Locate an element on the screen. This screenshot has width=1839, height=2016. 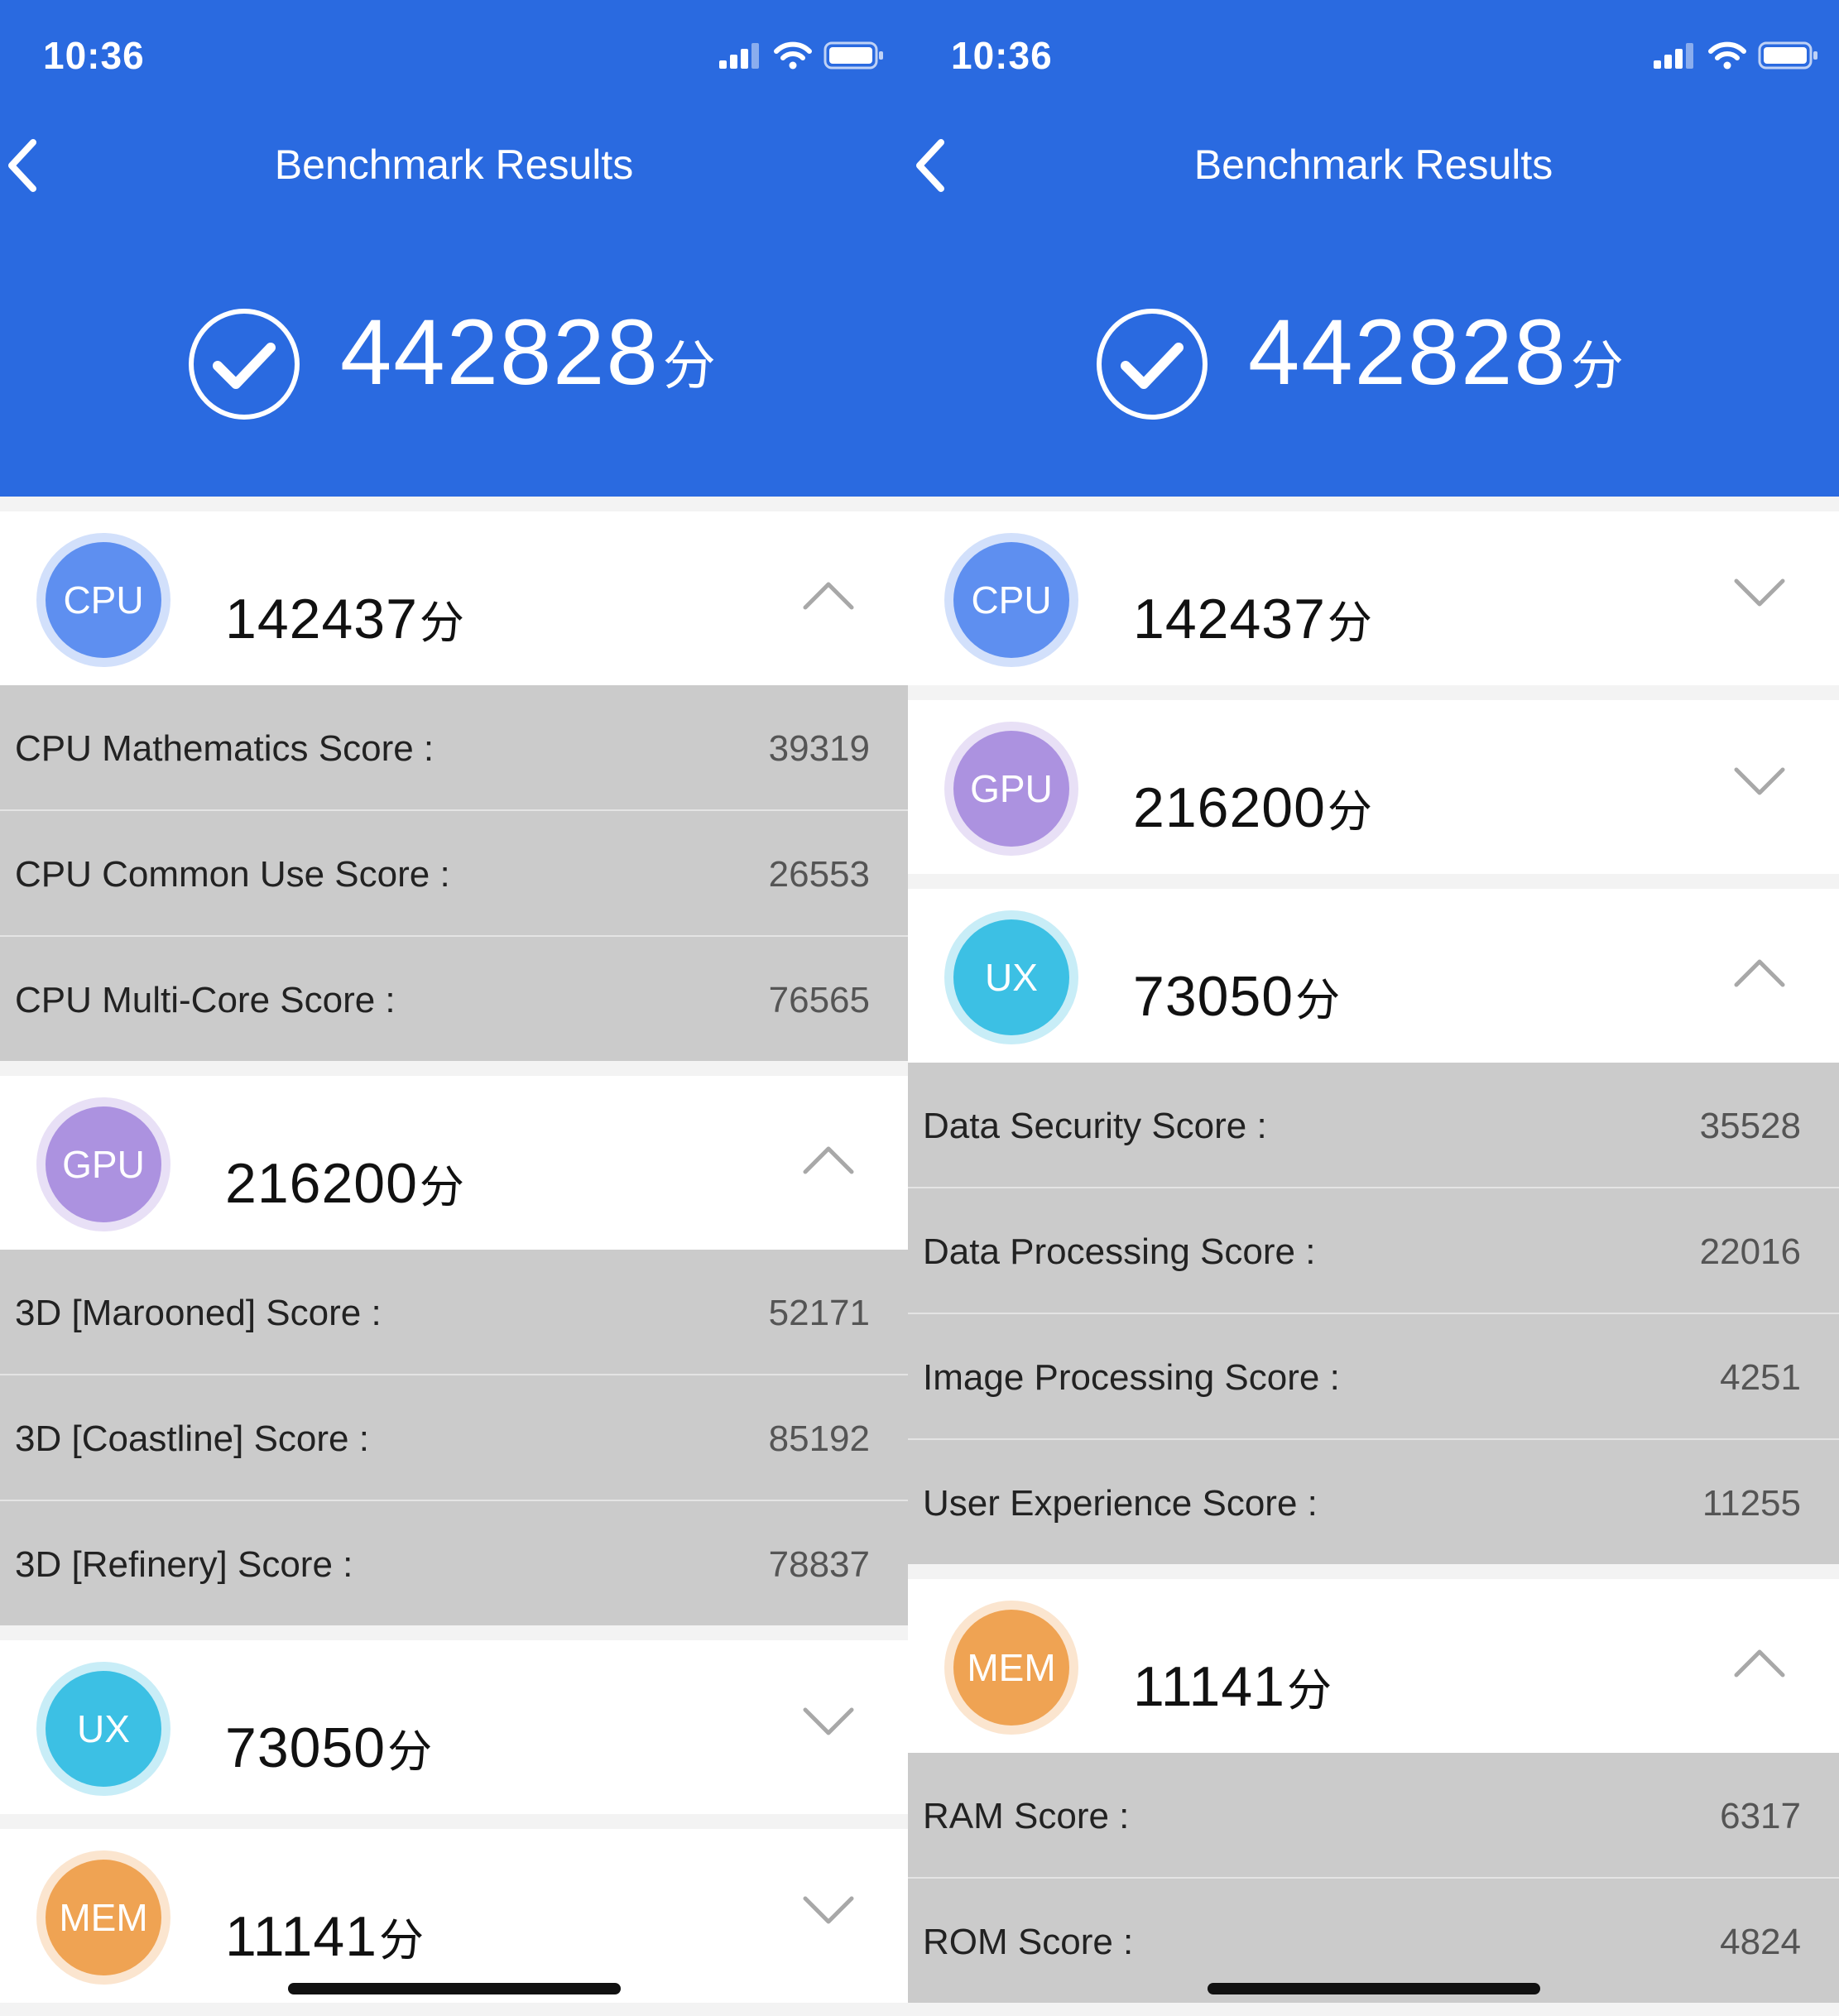
detail-row: 3D [Marooned] Score : 52171 is located at coordinates (454, 1312).